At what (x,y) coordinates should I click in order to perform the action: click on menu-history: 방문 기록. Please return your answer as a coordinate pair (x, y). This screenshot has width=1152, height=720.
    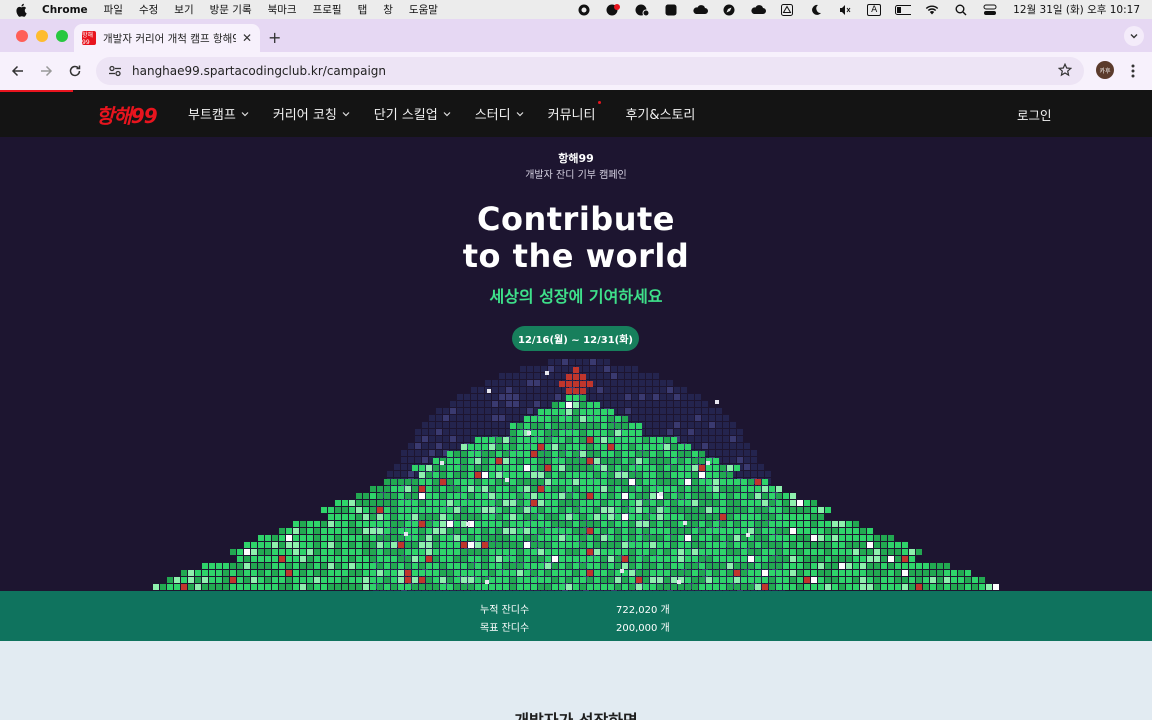
    Looking at the image, I should click on (231, 9).